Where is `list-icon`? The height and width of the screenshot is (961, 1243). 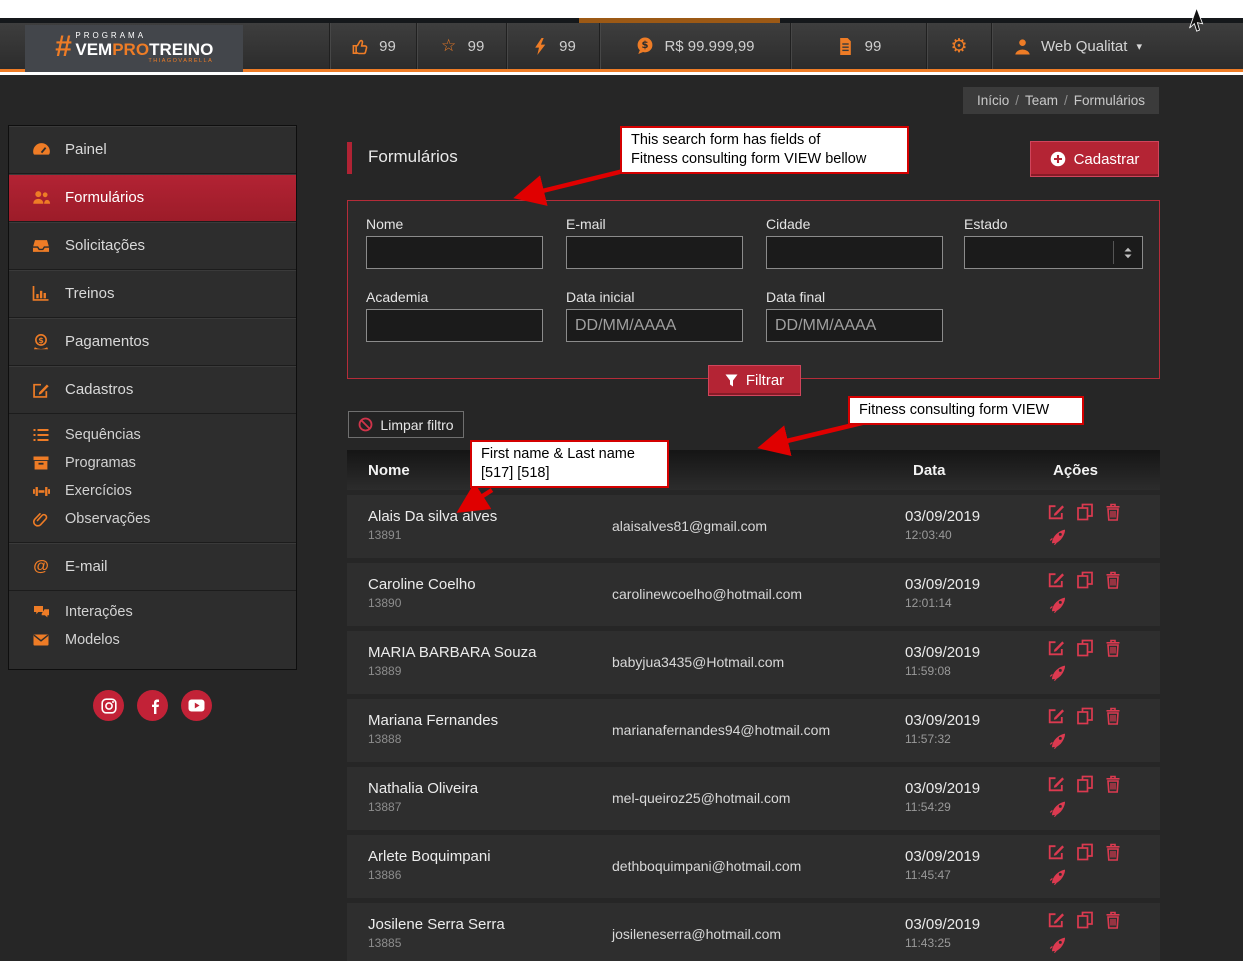
list-icon is located at coordinates (41, 435).